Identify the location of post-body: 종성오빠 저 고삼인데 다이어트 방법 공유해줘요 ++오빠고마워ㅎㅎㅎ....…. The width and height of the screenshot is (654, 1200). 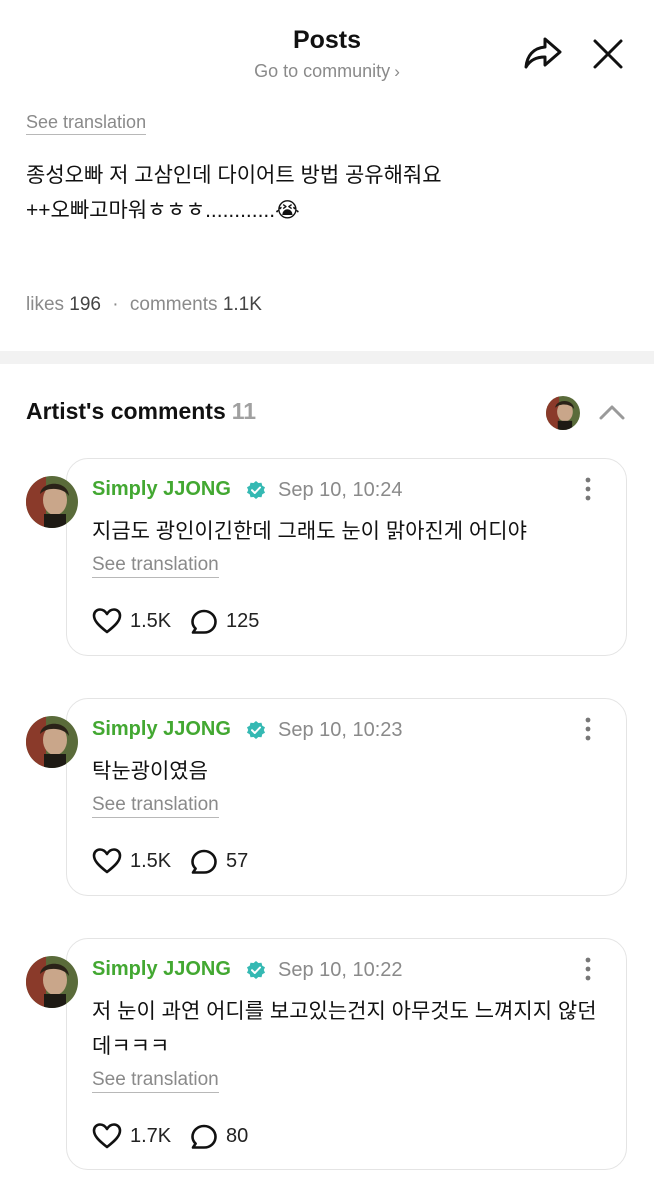
(326, 193).